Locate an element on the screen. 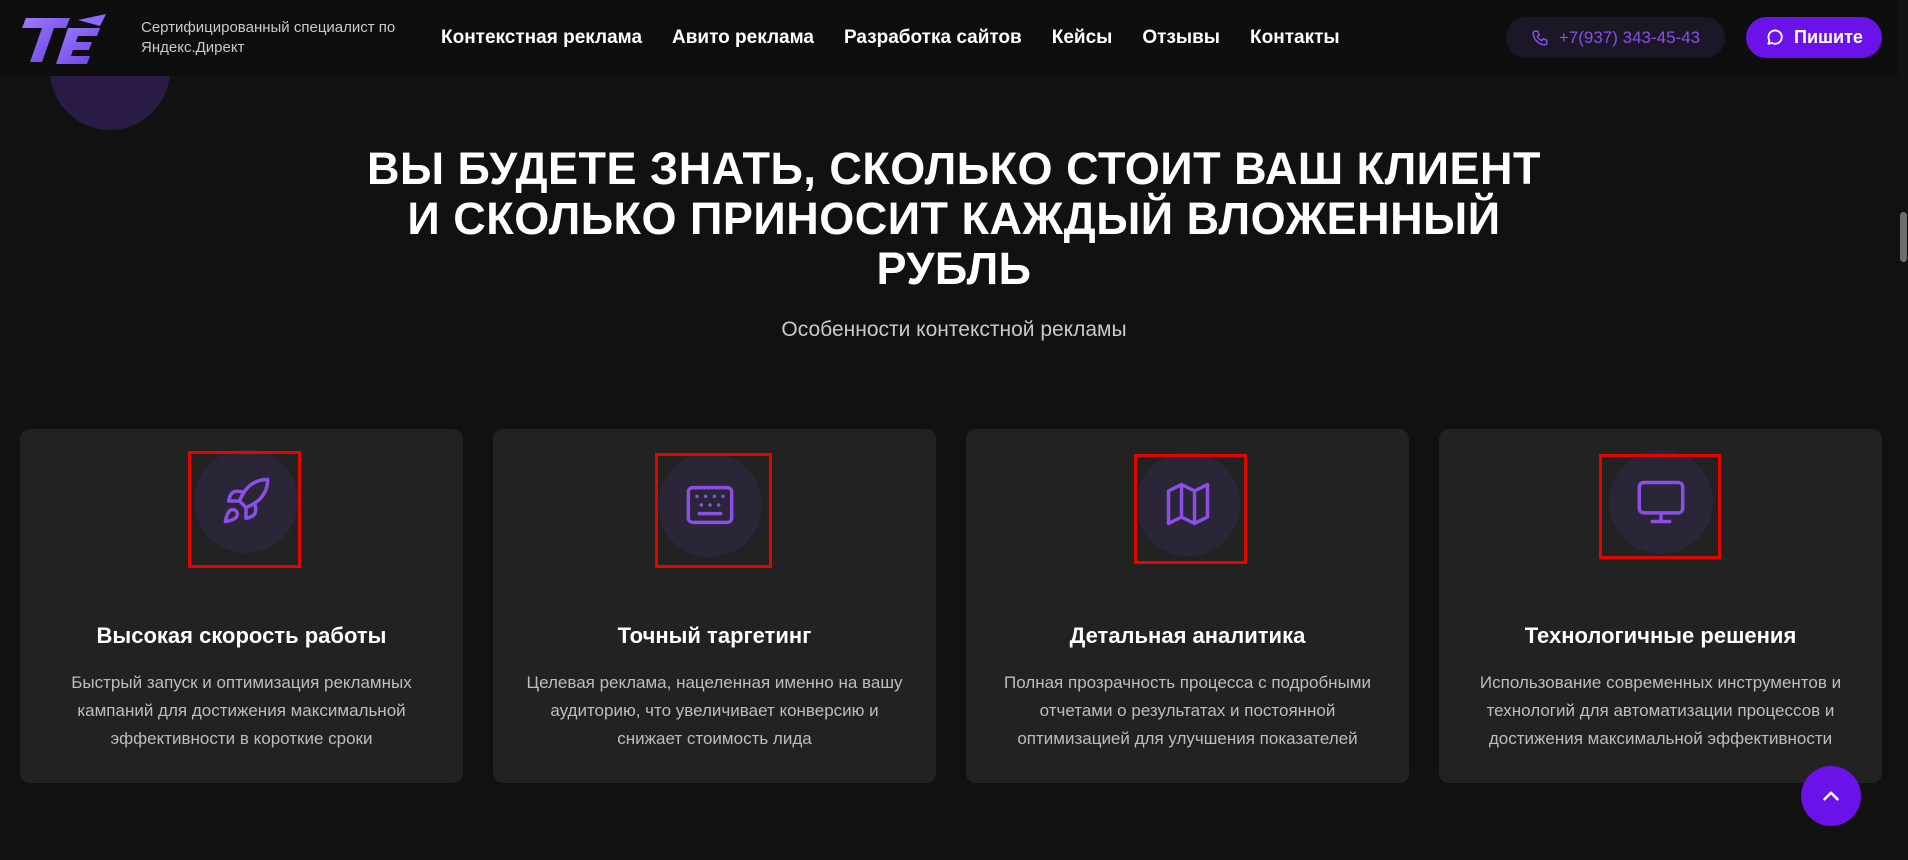 The image size is (1908, 860). scroll-to-top-button is located at coordinates (1831, 796).